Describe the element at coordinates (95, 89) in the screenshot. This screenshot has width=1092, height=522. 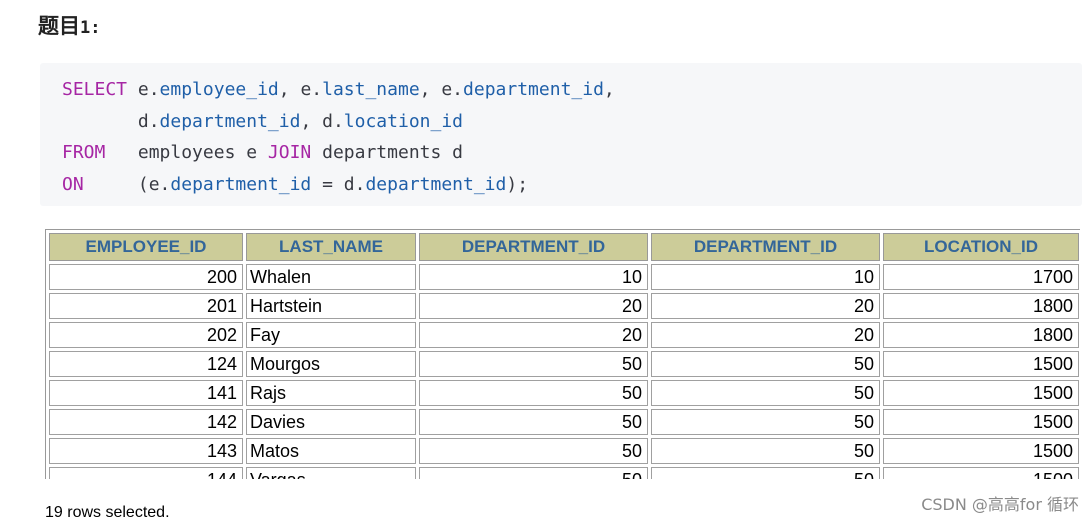
I see `code-keyword-select: SELECT` at that location.